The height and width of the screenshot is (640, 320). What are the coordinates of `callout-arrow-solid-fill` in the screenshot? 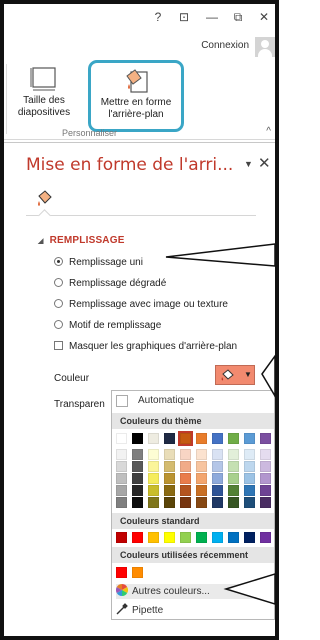 It's located at (220, 255).